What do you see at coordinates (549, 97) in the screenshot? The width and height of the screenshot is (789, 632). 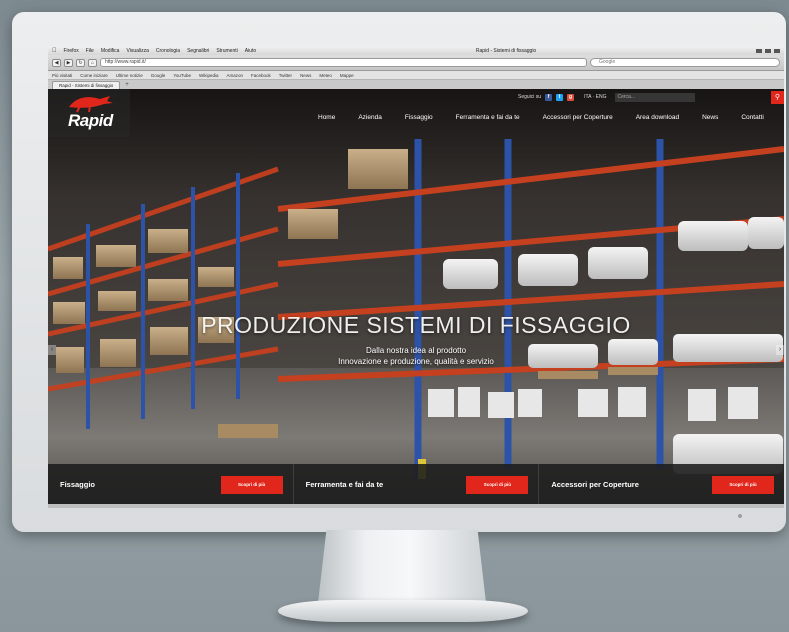 I see `facebook-icon: f` at bounding box center [549, 97].